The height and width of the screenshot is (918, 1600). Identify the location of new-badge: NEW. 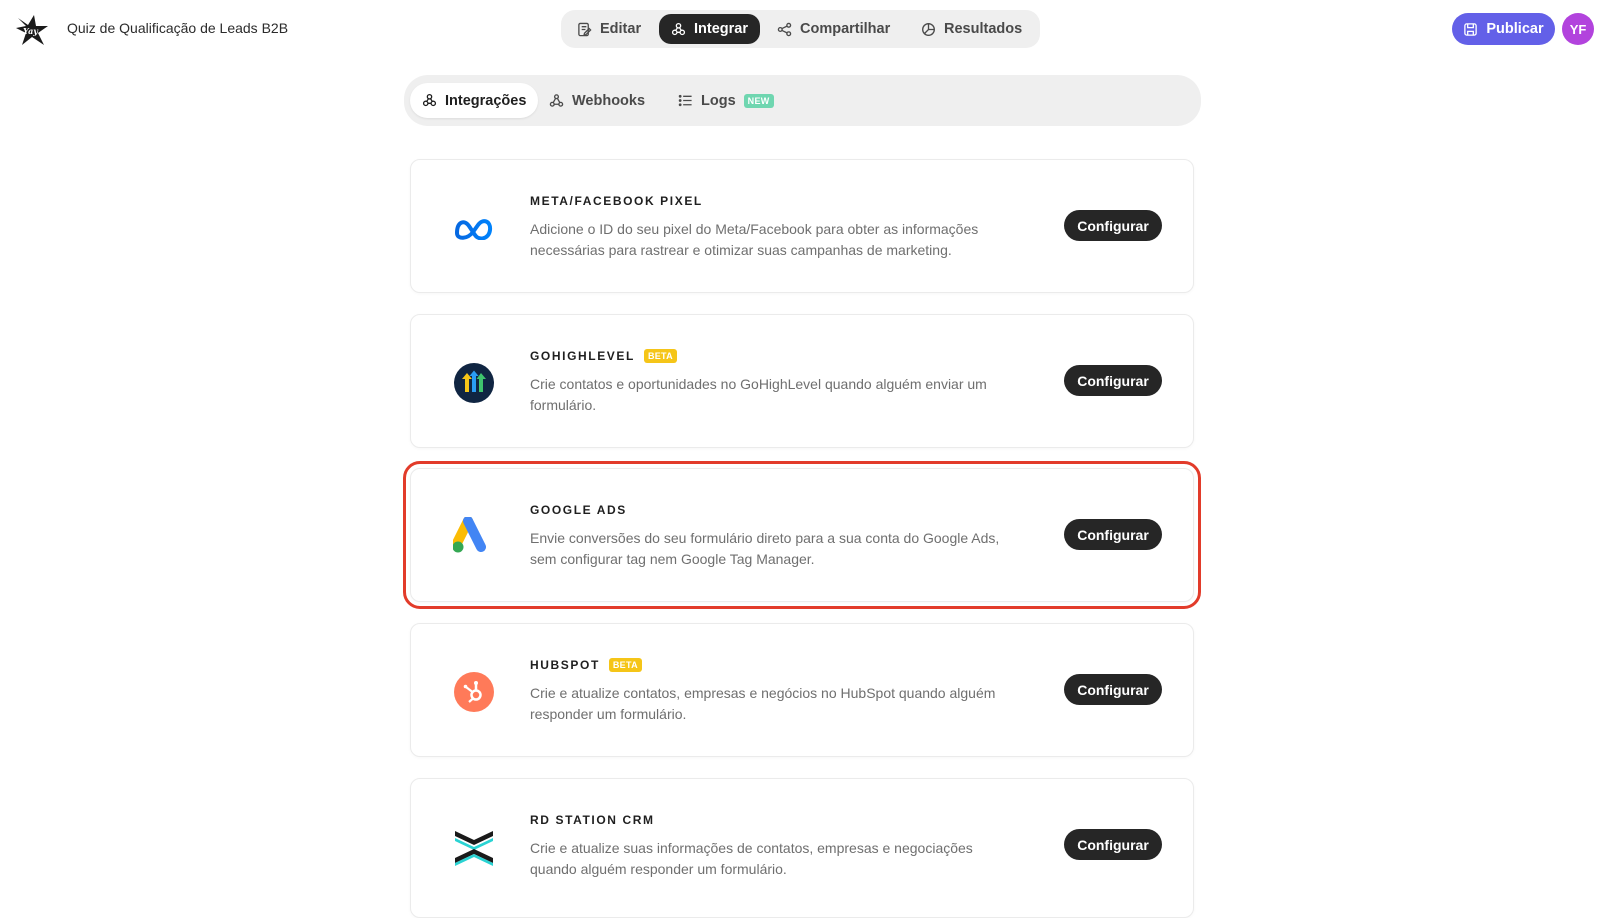
(758, 100).